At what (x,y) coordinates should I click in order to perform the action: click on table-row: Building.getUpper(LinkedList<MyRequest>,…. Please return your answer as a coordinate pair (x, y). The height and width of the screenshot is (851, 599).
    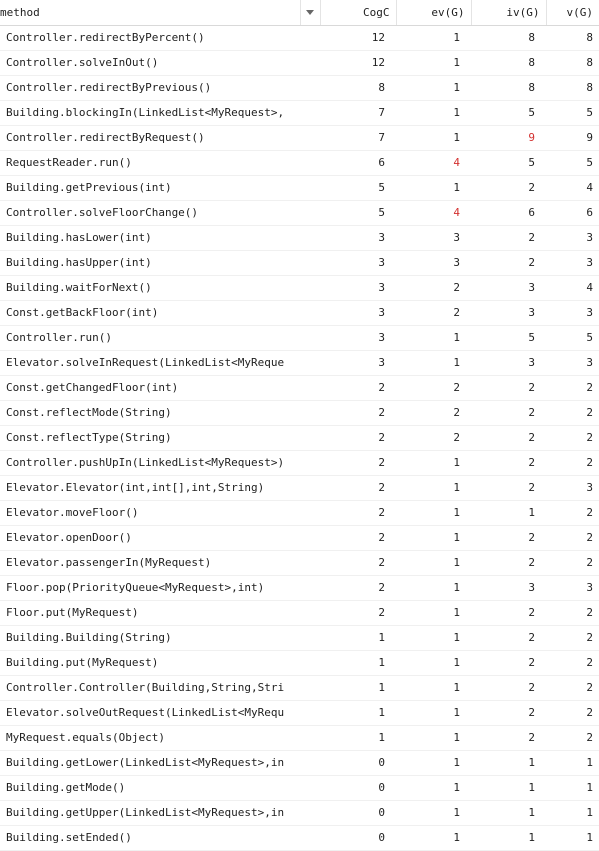
    Looking at the image, I should click on (299, 813).